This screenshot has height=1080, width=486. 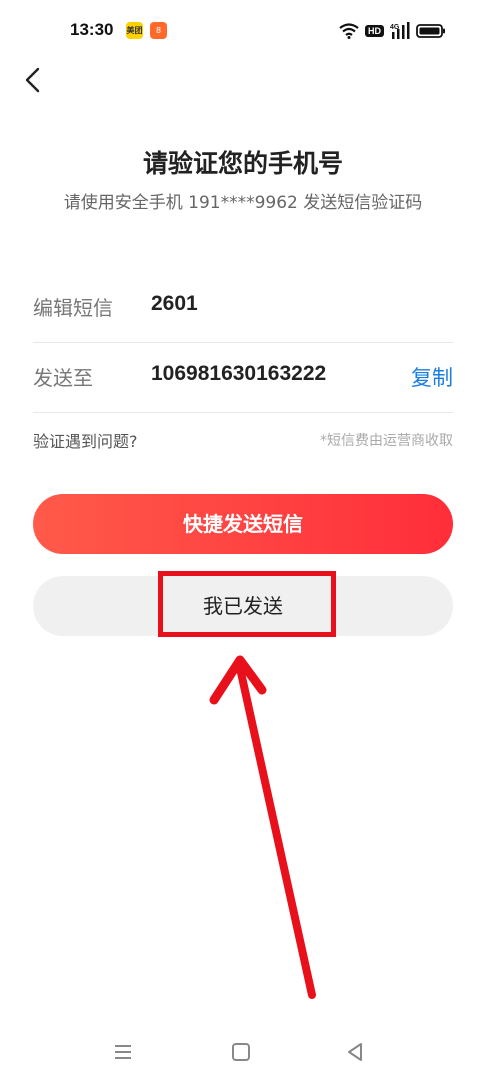 What do you see at coordinates (134, 30) in the screenshot?
I see `meituan-app-icon: 美团` at bounding box center [134, 30].